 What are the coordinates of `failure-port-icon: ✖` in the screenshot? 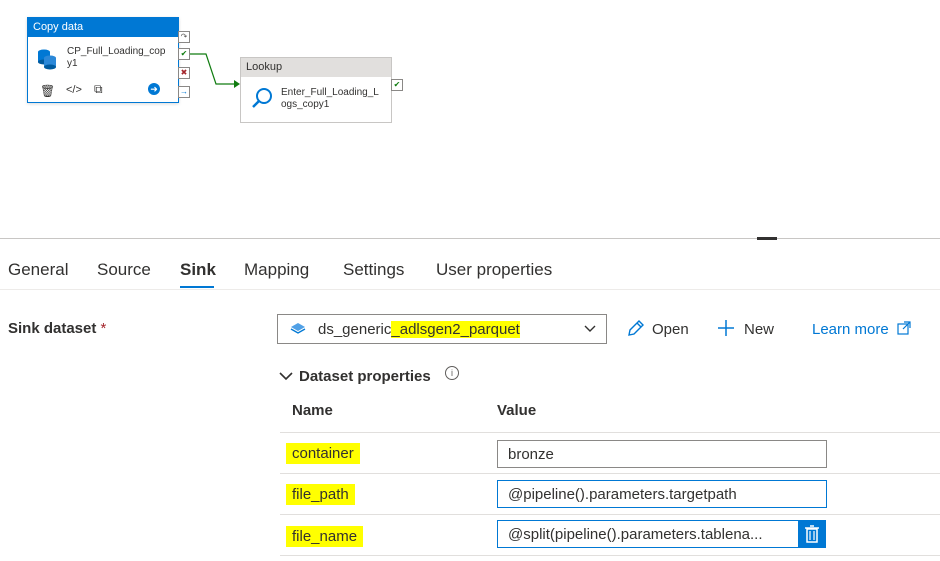 It's located at (184, 73).